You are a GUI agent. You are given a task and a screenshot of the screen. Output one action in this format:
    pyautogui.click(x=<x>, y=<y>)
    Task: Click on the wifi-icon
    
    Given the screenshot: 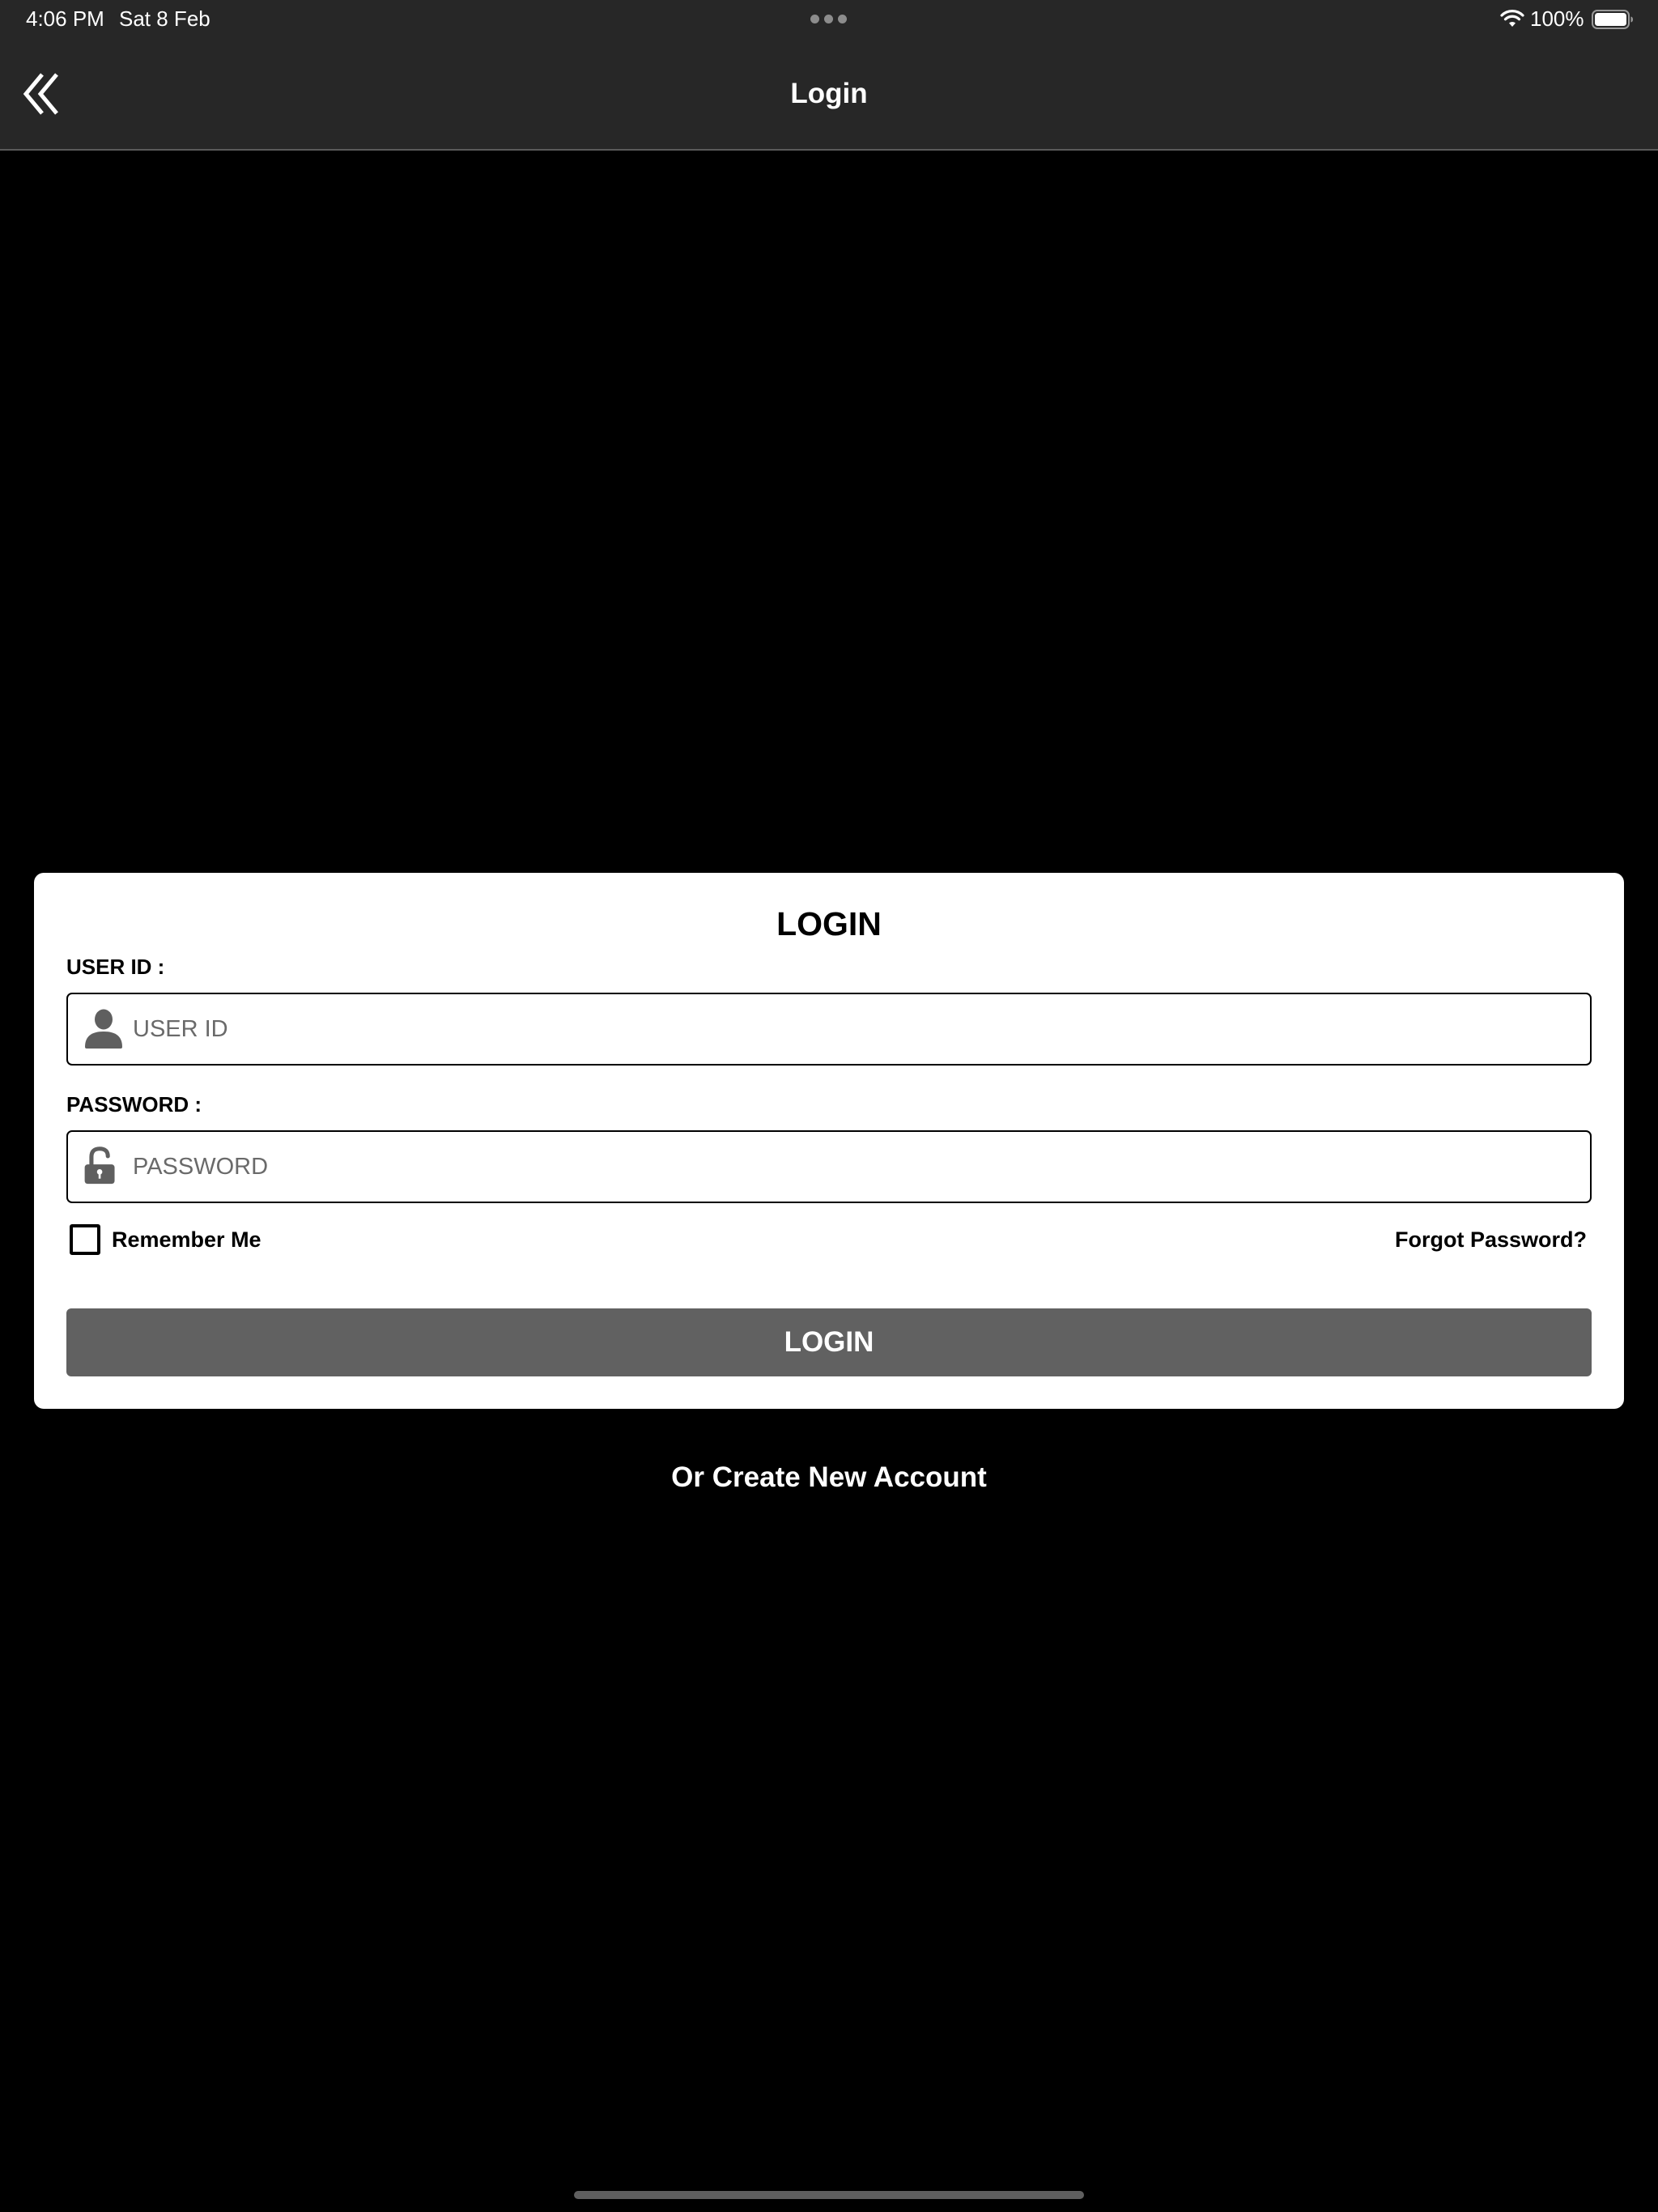 What is the action you would take?
    pyautogui.click(x=1512, y=19)
    